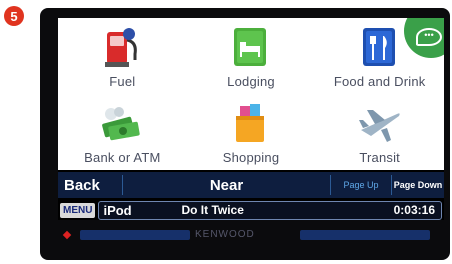  I want to click on category-transit: Transit, so click(379, 132).